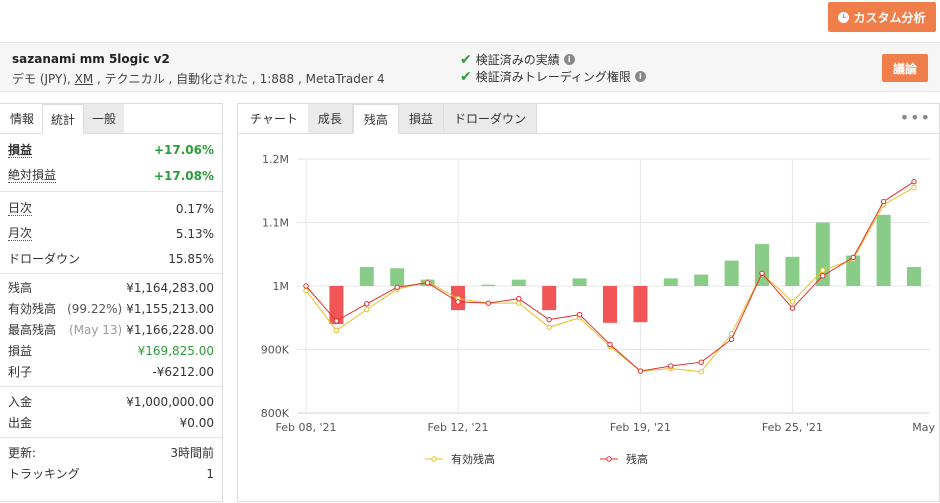  Describe the element at coordinates (95, 308) in the screenshot. I see `equity-percent: (99.22%)` at that location.